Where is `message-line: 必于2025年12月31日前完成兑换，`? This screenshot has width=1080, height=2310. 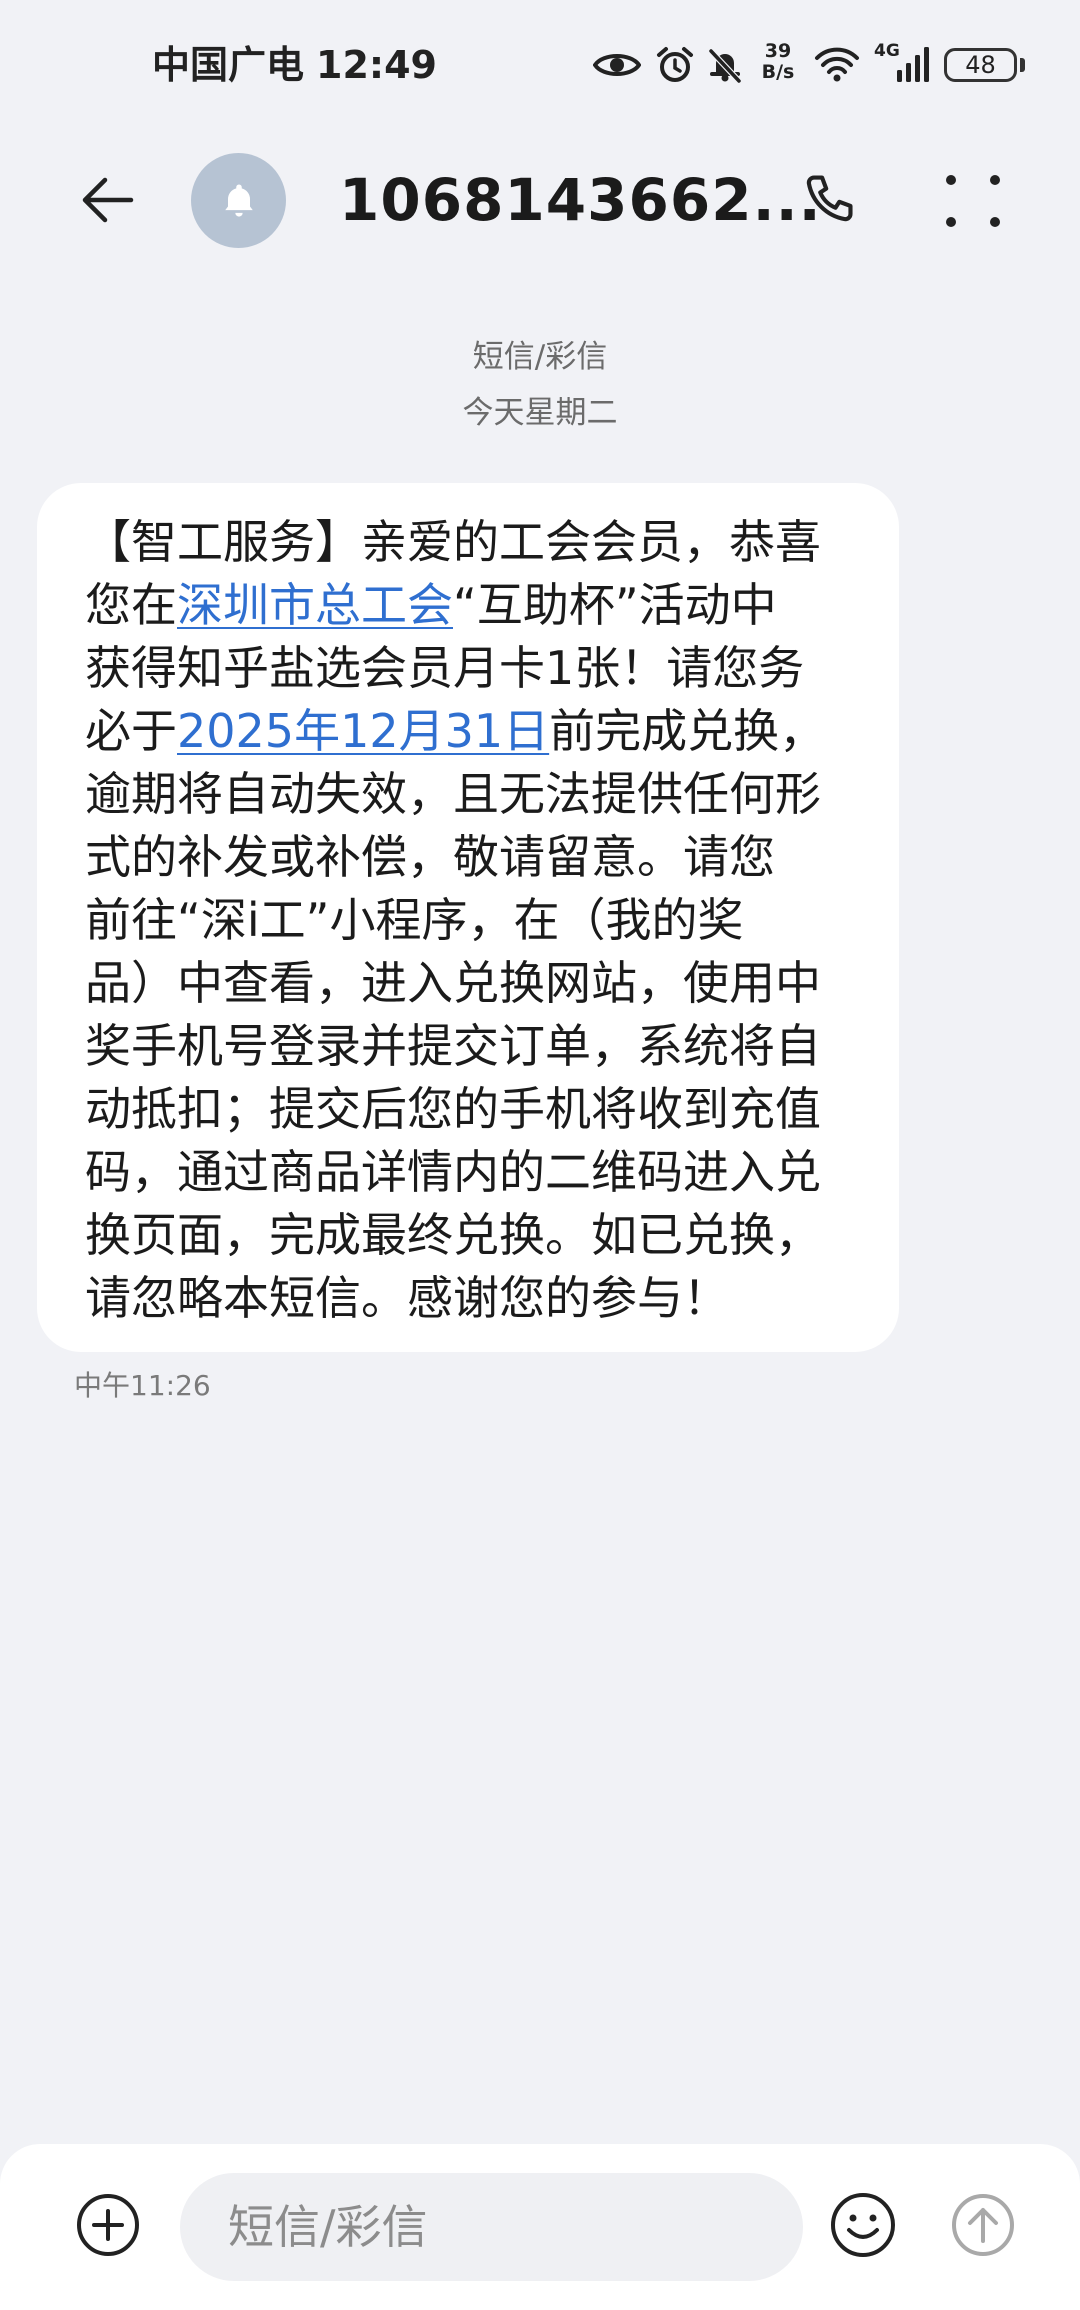
message-line: 必于2025年12月31日前完成兑换， is located at coordinates (482, 731).